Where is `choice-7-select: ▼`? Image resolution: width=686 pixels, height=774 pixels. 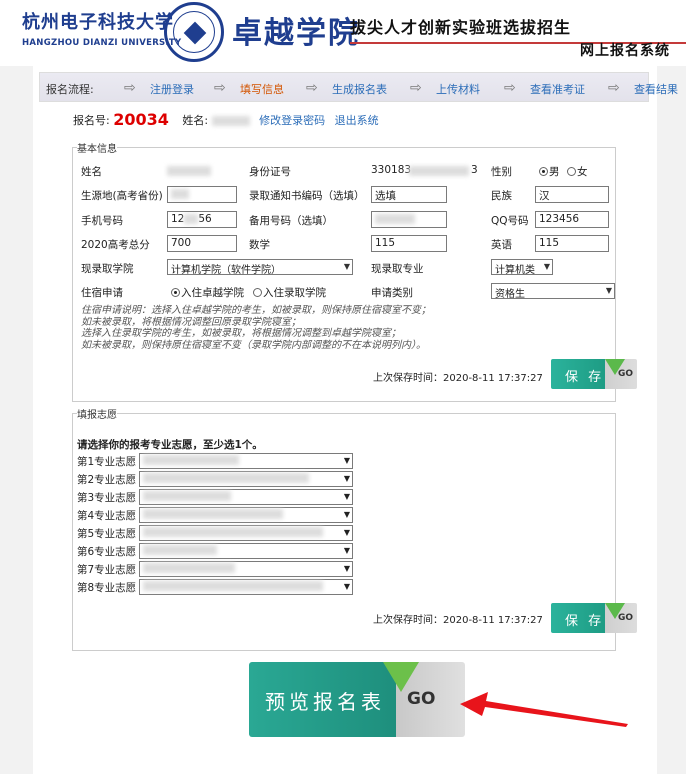 choice-7-select: ▼ is located at coordinates (246, 569).